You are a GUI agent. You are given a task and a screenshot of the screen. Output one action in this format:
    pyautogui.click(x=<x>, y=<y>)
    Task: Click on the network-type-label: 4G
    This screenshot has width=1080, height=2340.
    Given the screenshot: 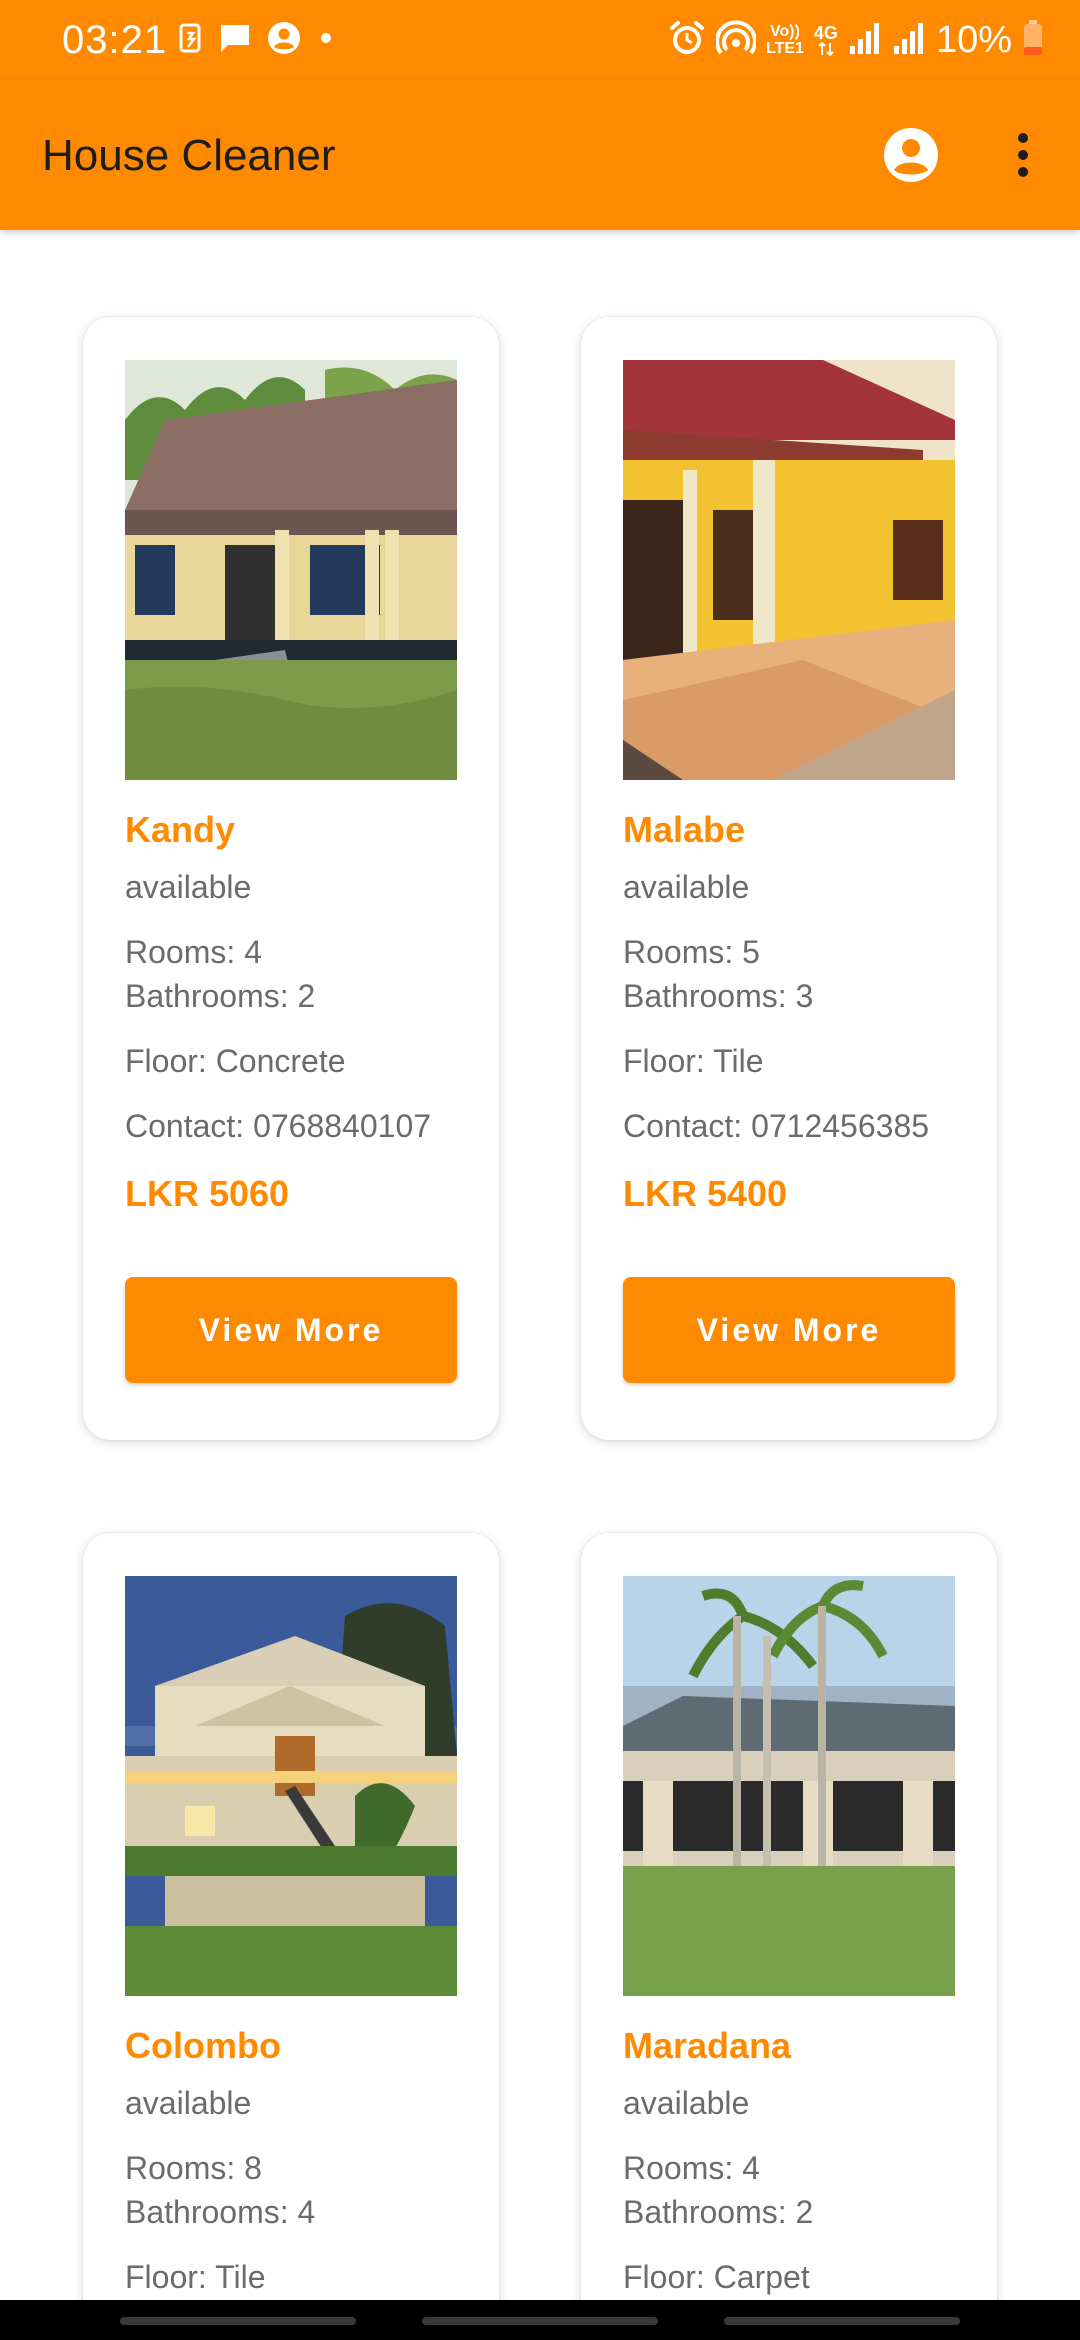 What is the action you would take?
    pyautogui.click(x=825, y=33)
    